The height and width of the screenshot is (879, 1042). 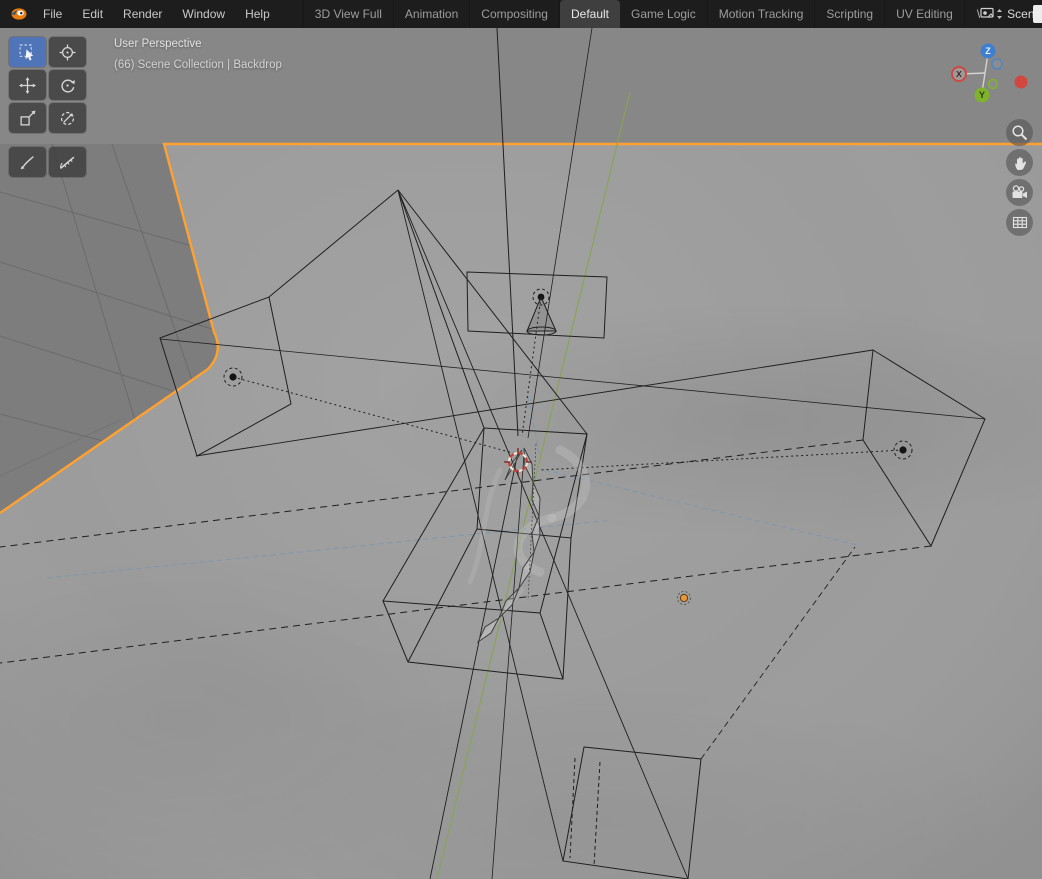 What do you see at coordinates (1019, 132) in the screenshot?
I see `zoom-button` at bounding box center [1019, 132].